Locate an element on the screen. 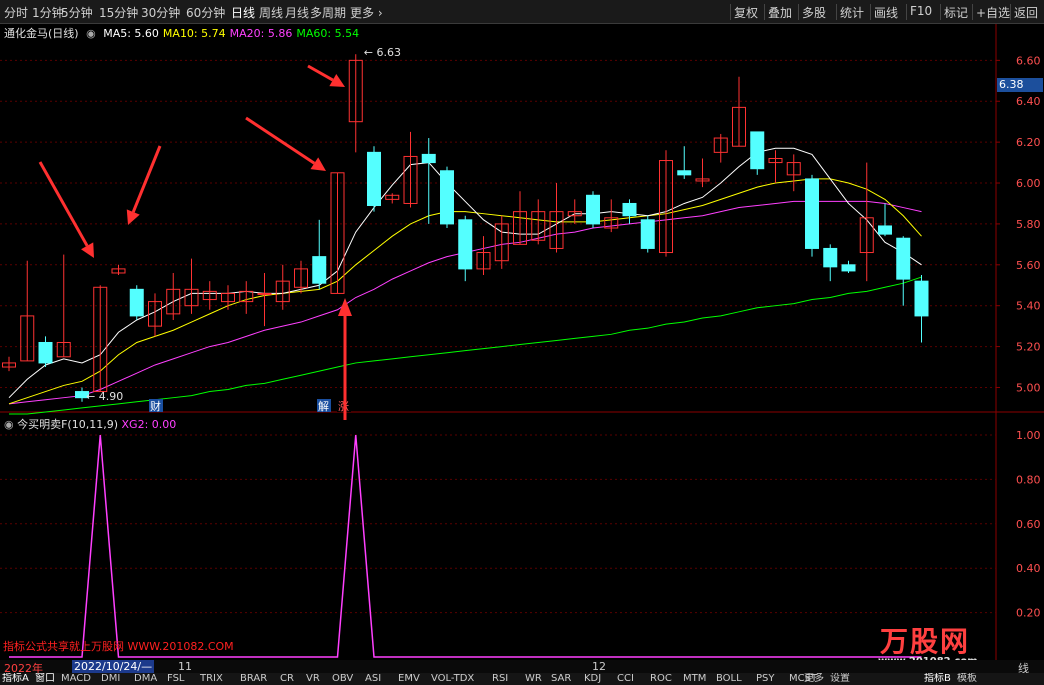 The height and width of the screenshot is (685, 1044). price-tick-label: 6.20 is located at coordinates (1028, 142).